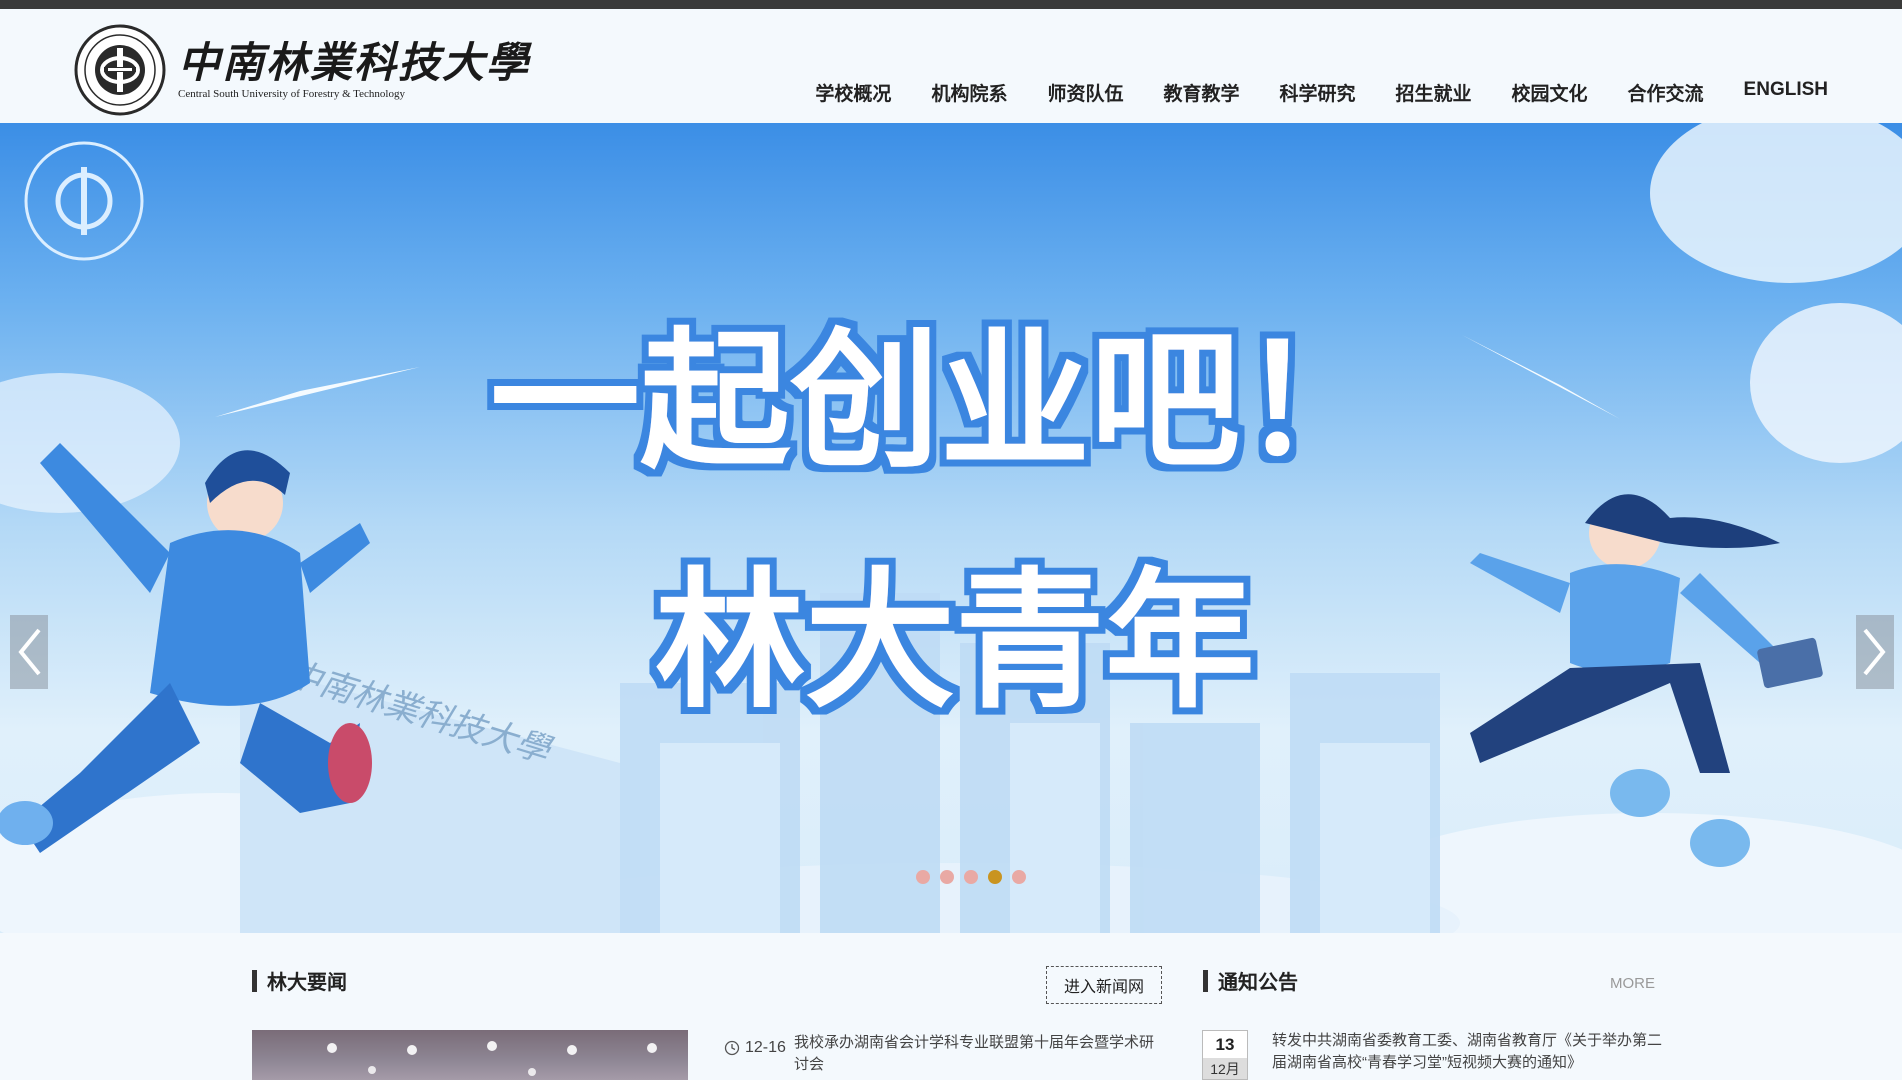 The height and width of the screenshot is (1080, 1902). I want to click on nav-item-faculty: 师资队伍, so click(1085, 92).